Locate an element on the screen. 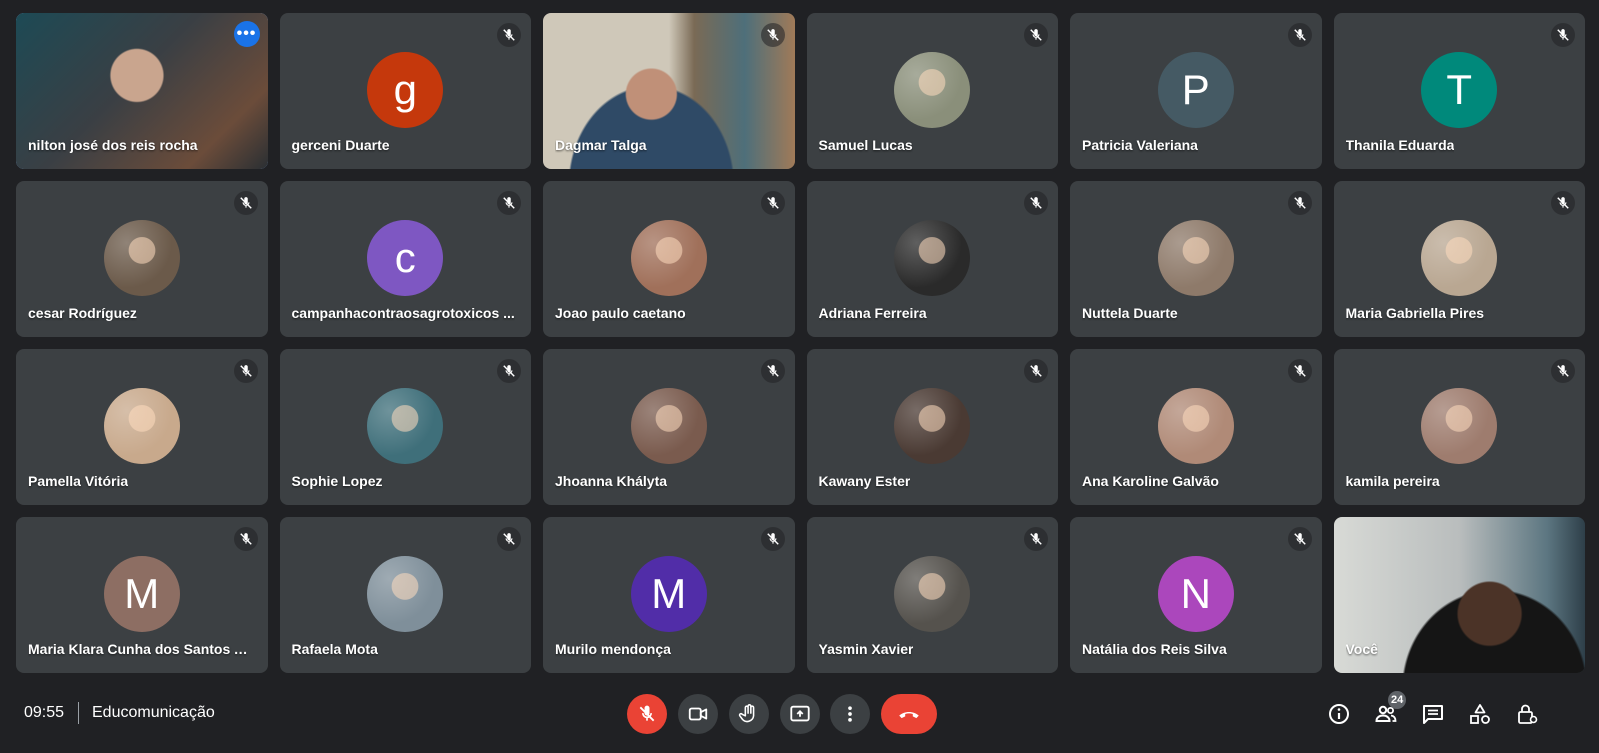 The width and height of the screenshot is (1599, 753). participant-tile: Sophie Lopez is located at coordinates (405, 427).